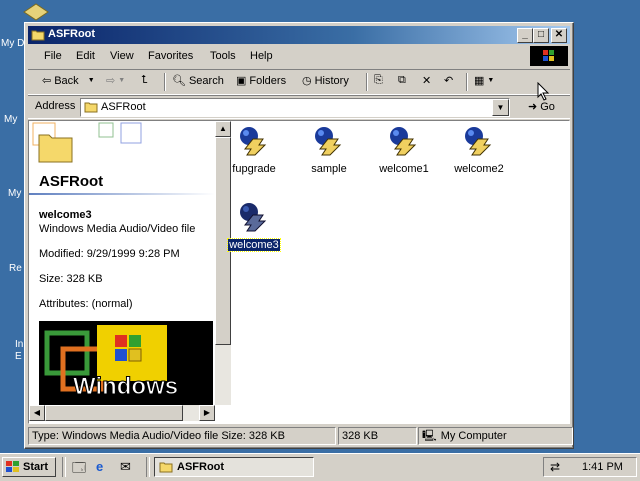 Image resolution: width=640 pixels, height=481 pixels. What do you see at coordinates (377, 436) in the screenshot?
I see `status-size: 328 KB` at bounding box center [377, 436].